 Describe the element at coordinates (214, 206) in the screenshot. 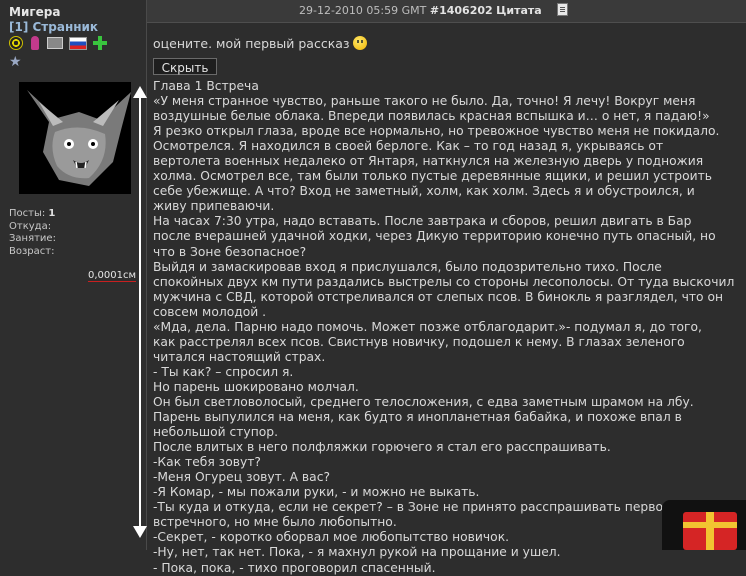

I see `story-line: живу припеваючи.` at that location.